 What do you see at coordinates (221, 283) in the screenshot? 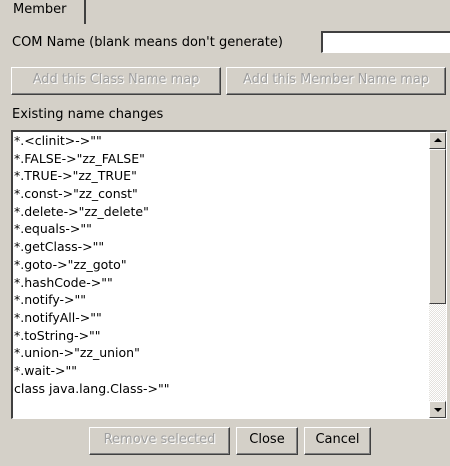
I see `list-item: *.hashCode->""` at bounding box center [221, 283].